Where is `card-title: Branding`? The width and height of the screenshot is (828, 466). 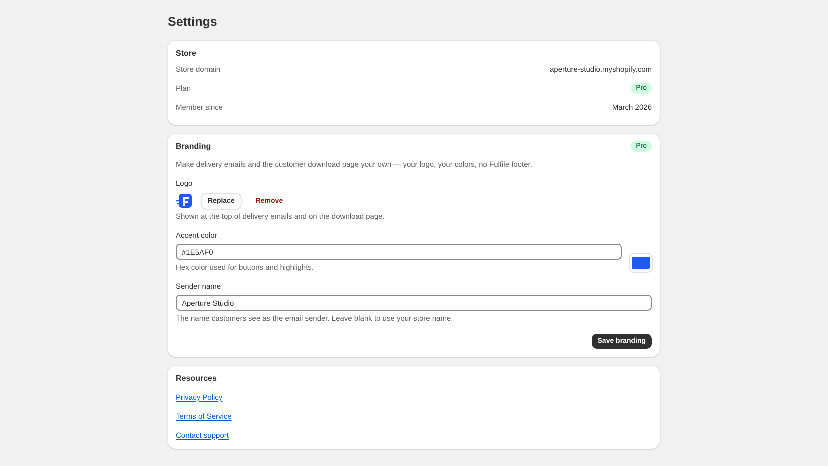 card-title: Branding is located at coordinates (194, 146).